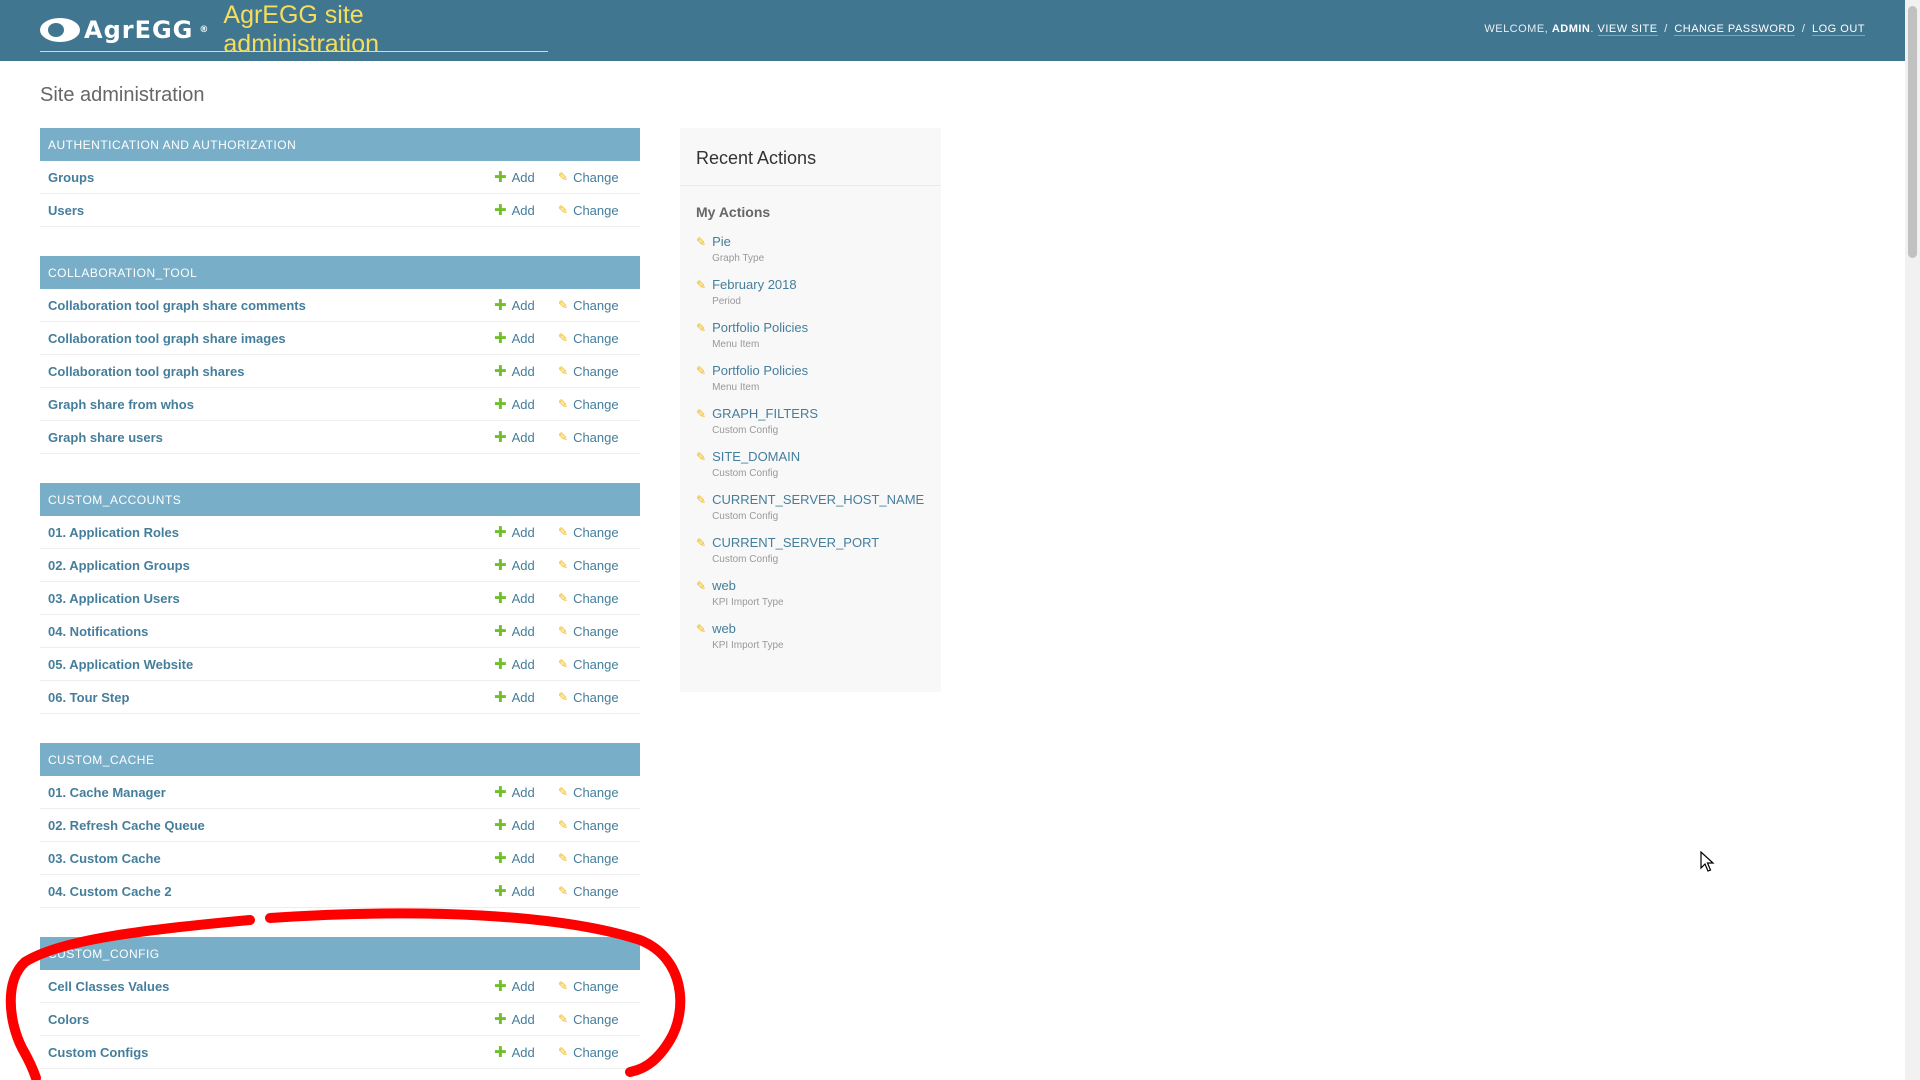 This screenshot has height=1080, width=1920. Describe the element at coordinates (271, 404) in the screenshot. I see `model-link: Graph share from whos` at that location.